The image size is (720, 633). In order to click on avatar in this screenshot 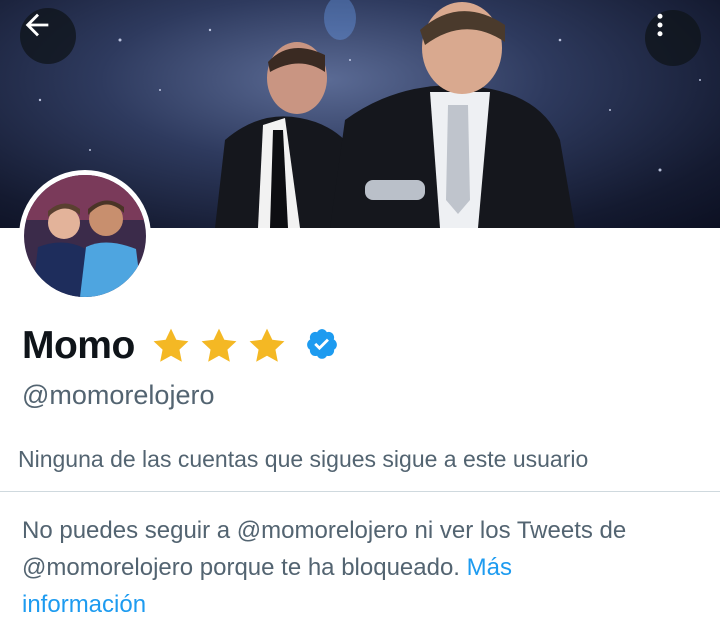, I will do `click(85, 236)`.